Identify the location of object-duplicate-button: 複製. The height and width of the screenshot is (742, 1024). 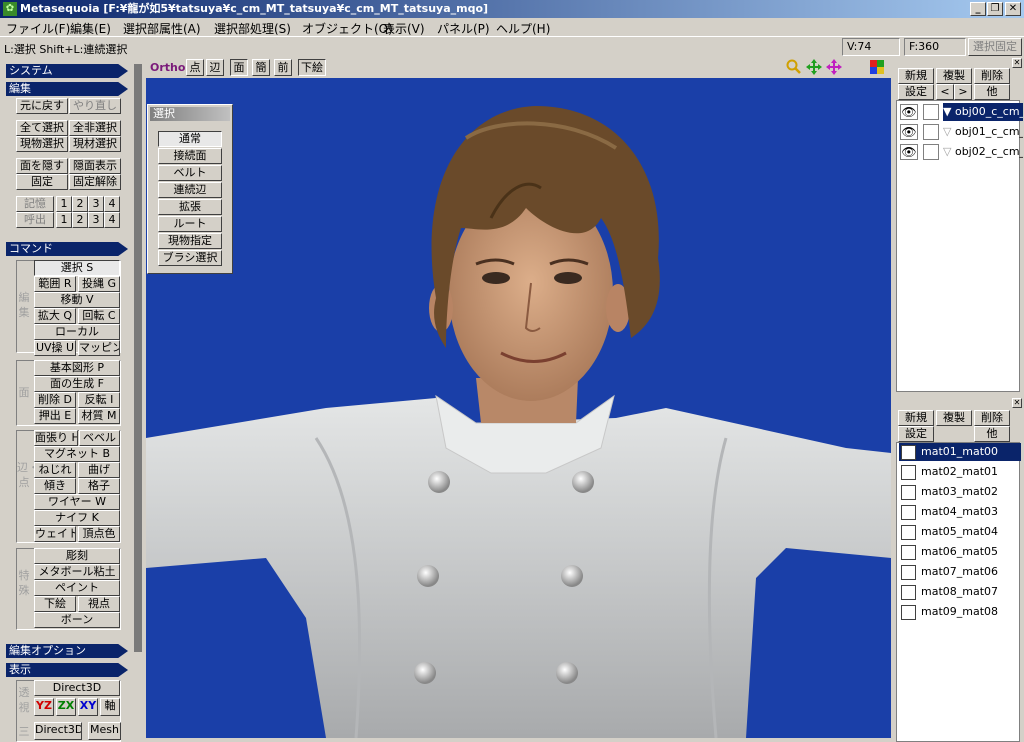
(954, 76).